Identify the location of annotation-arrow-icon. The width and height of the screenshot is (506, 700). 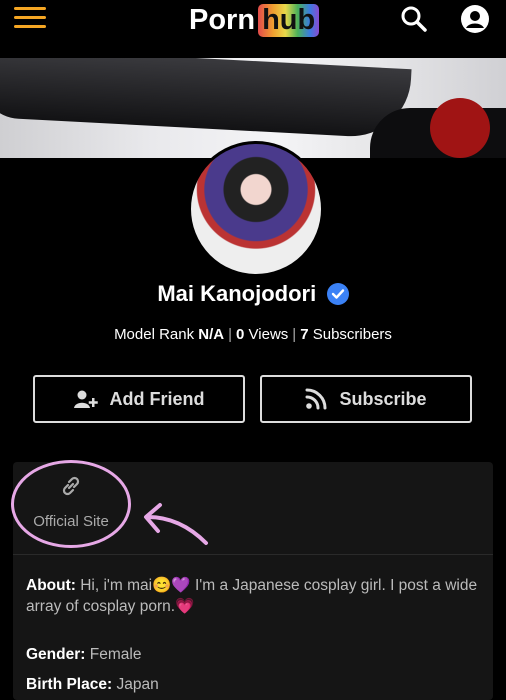
(176, 524).